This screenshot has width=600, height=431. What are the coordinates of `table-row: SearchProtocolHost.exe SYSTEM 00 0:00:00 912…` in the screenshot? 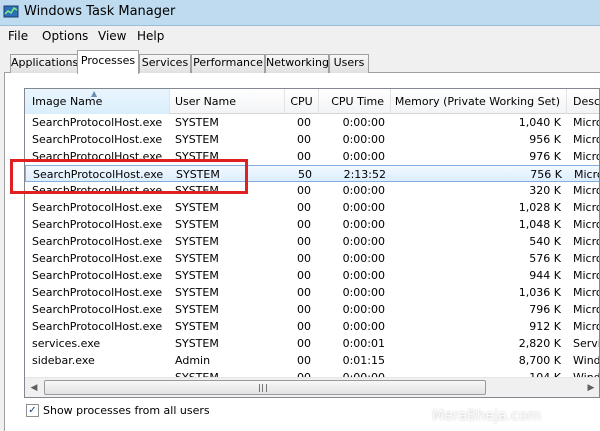 It's located at (312, 326).